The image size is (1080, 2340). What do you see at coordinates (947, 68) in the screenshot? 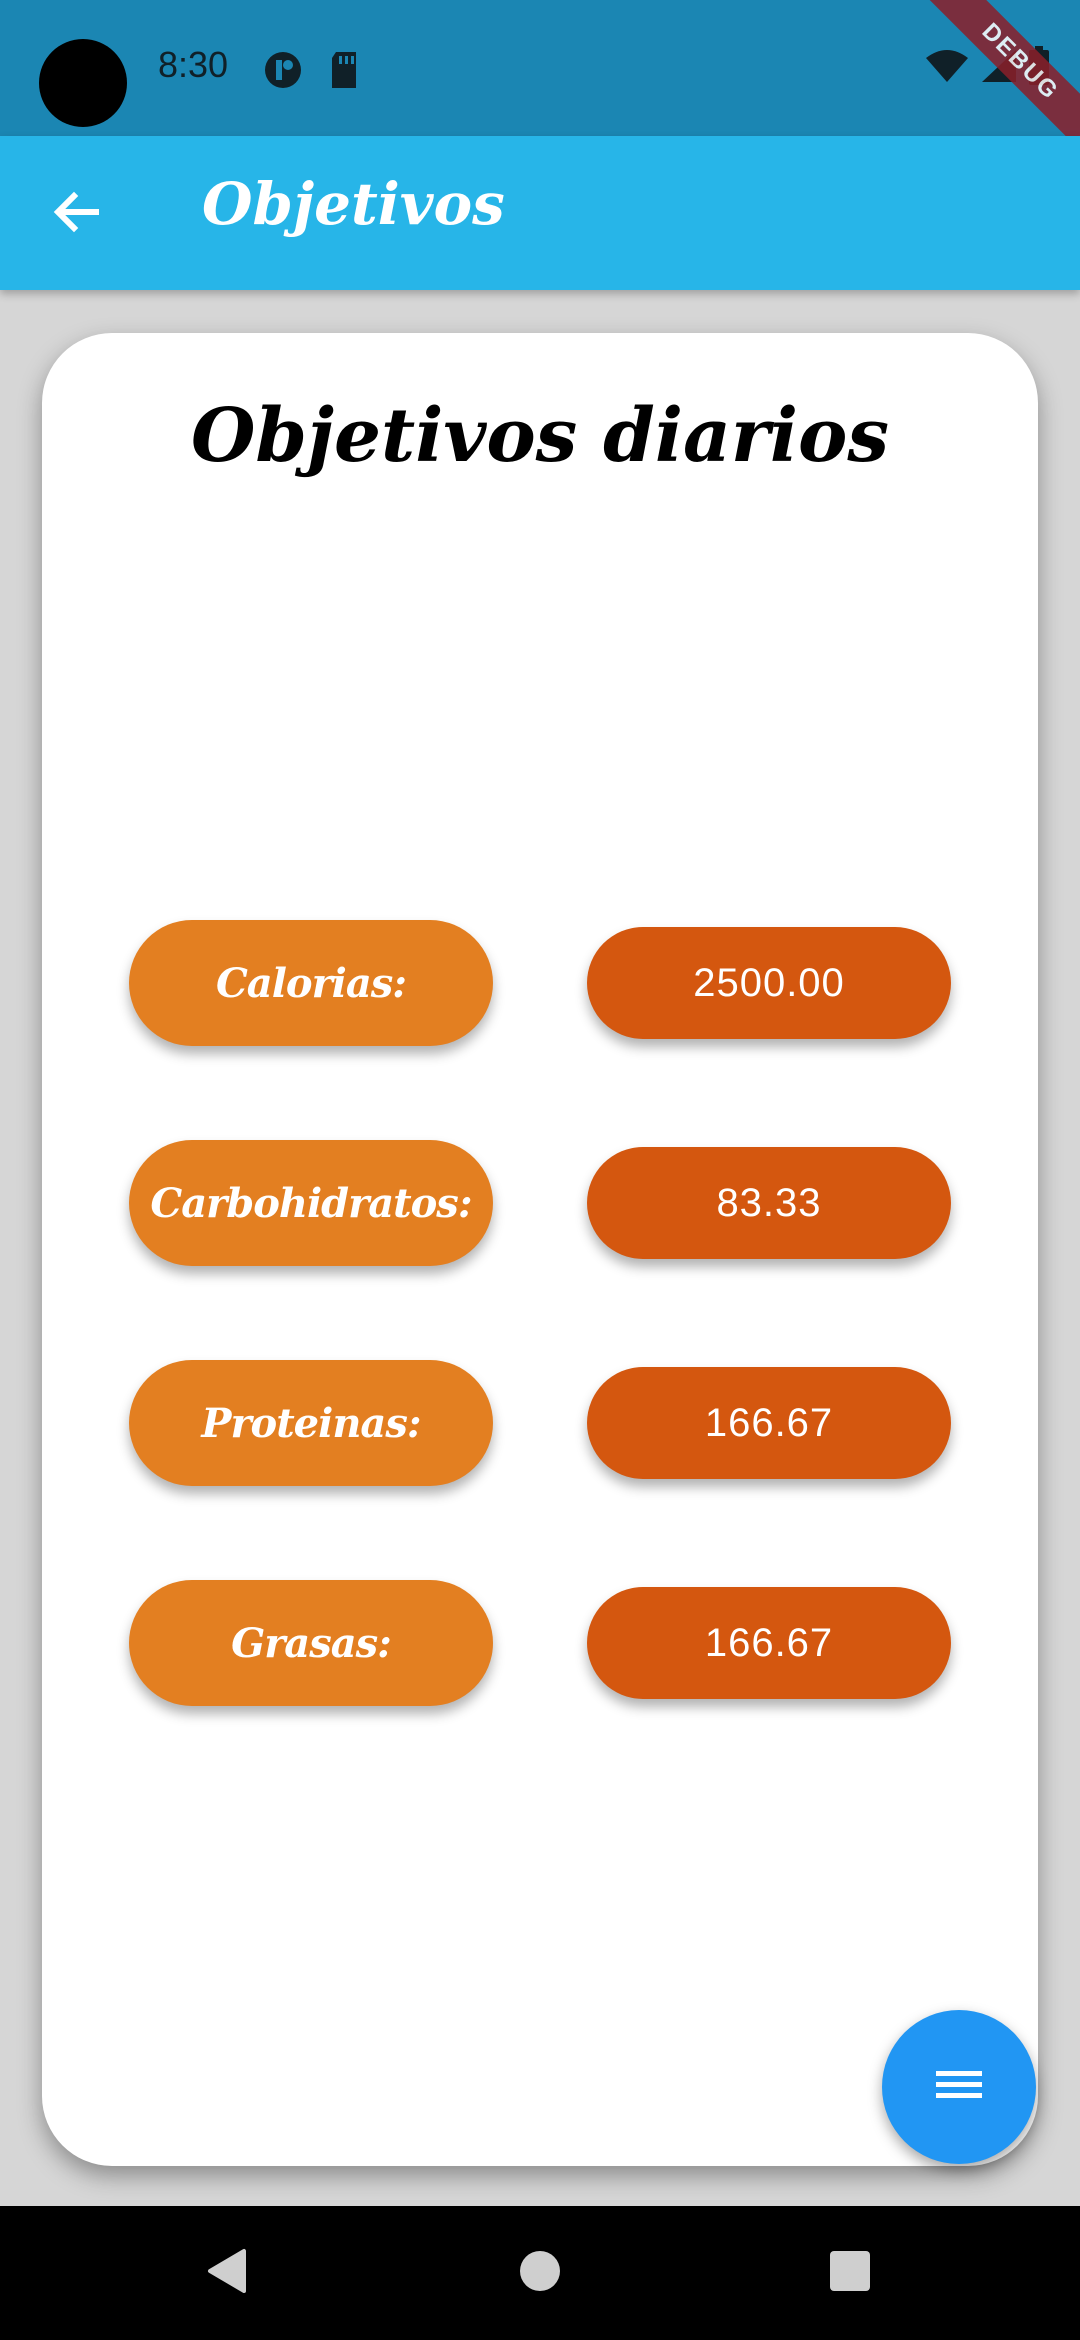
I see `wifi-icon` at bounding box center [947, 68].